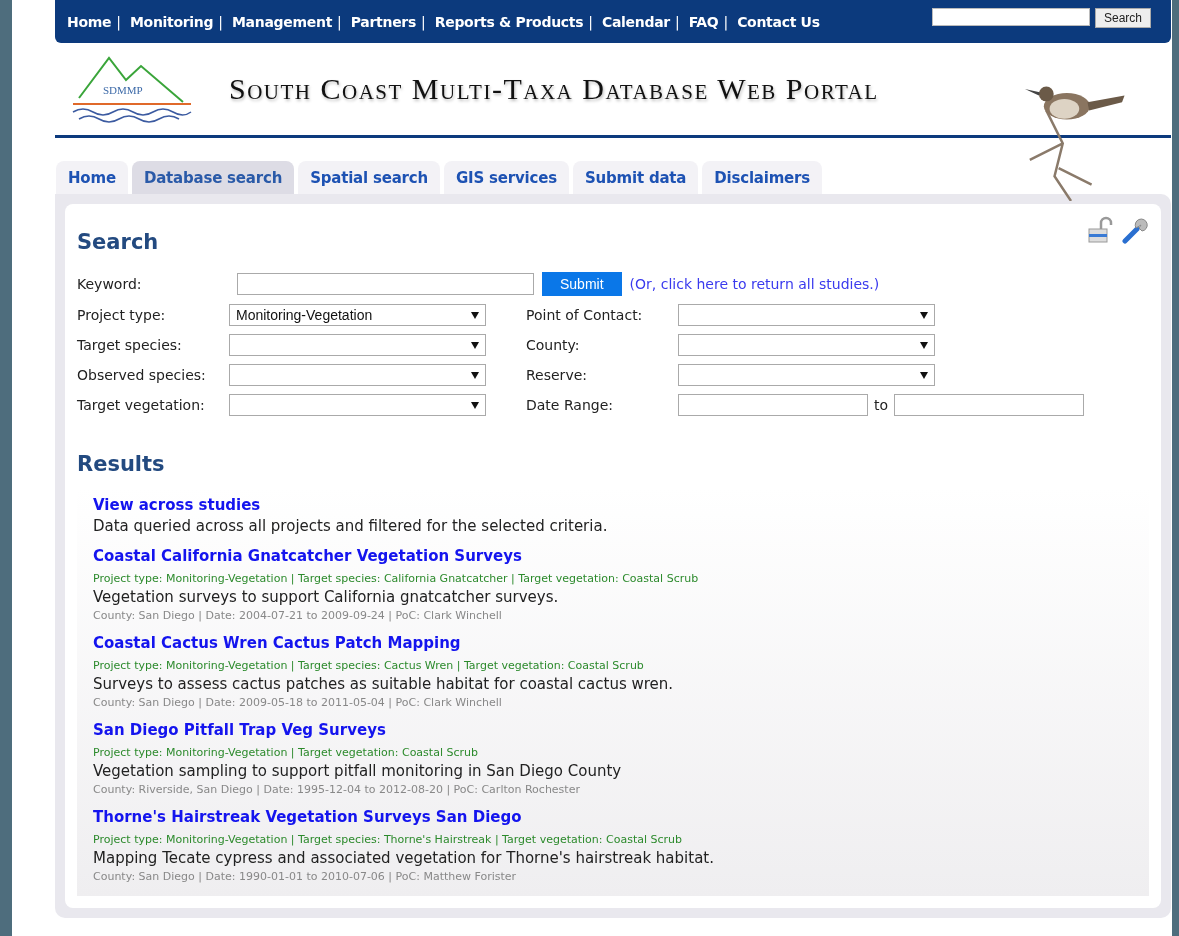 Image resolution: width=1179 pixels, height=936 pixels. Describe the element at coordinates (357, 315) in the screenshot. I see `dropdown-field: Monitoring-Vegetation` at that location.